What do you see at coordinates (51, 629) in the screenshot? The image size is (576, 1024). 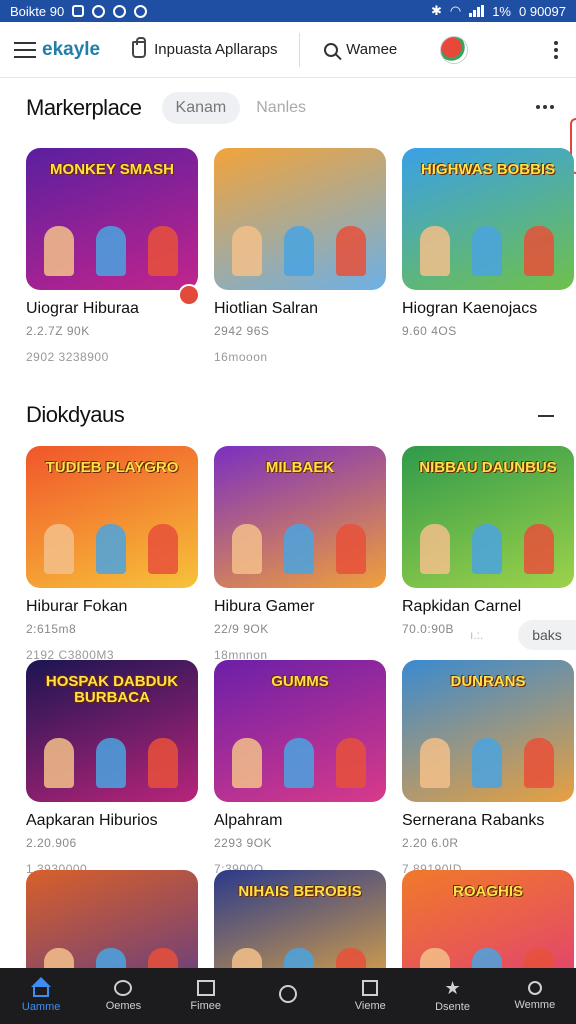 I see `game-meta: 2:615m8` at bounding box center [51, 629].